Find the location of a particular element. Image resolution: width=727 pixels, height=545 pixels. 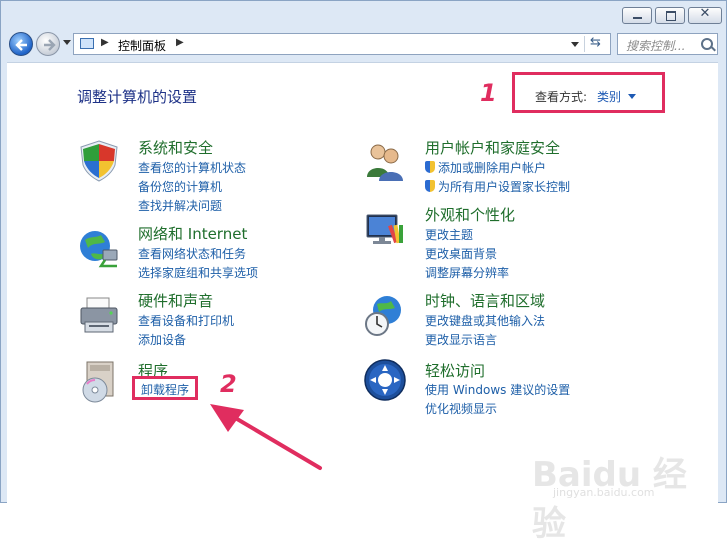

back-button is located at coordinates (21, 44).